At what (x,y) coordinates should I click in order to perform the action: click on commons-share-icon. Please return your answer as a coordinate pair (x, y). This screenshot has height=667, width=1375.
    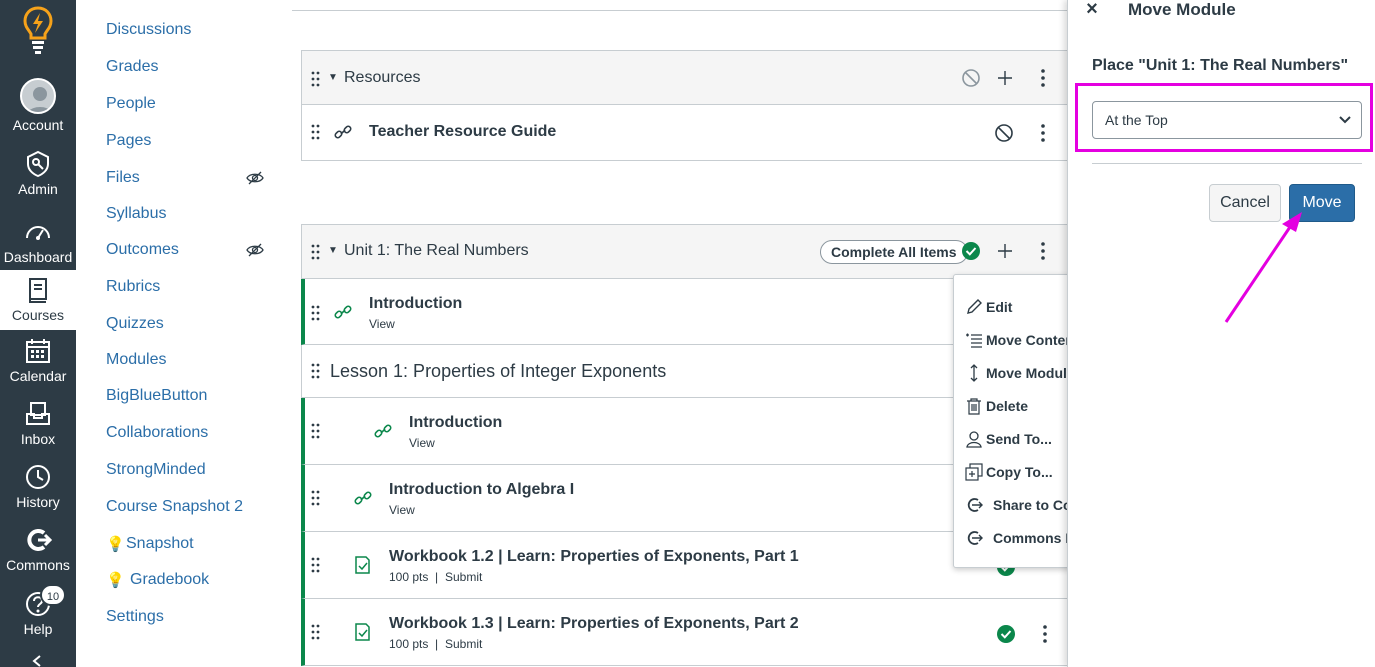
    Looking at the image, I should click on (975, 505).